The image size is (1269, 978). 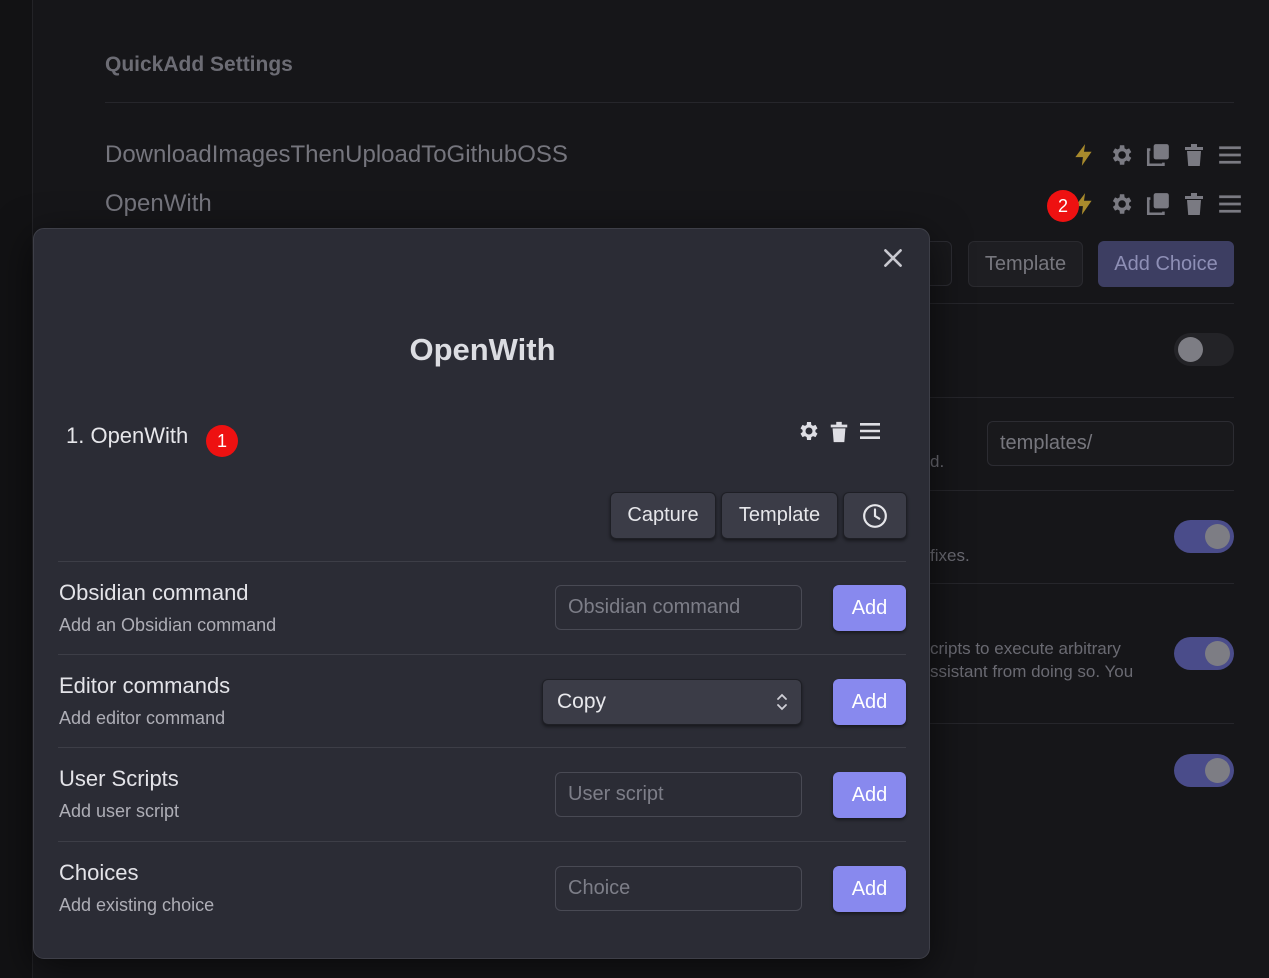 What do you see at coordinates (893, 258) in the screenshot?
I see `close-icon` at bounding box center [893, 258].